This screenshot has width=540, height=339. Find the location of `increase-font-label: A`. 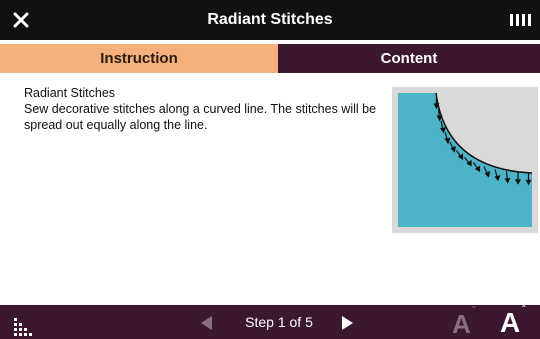

increase-font-label: A is located at coordinates (510, 322).